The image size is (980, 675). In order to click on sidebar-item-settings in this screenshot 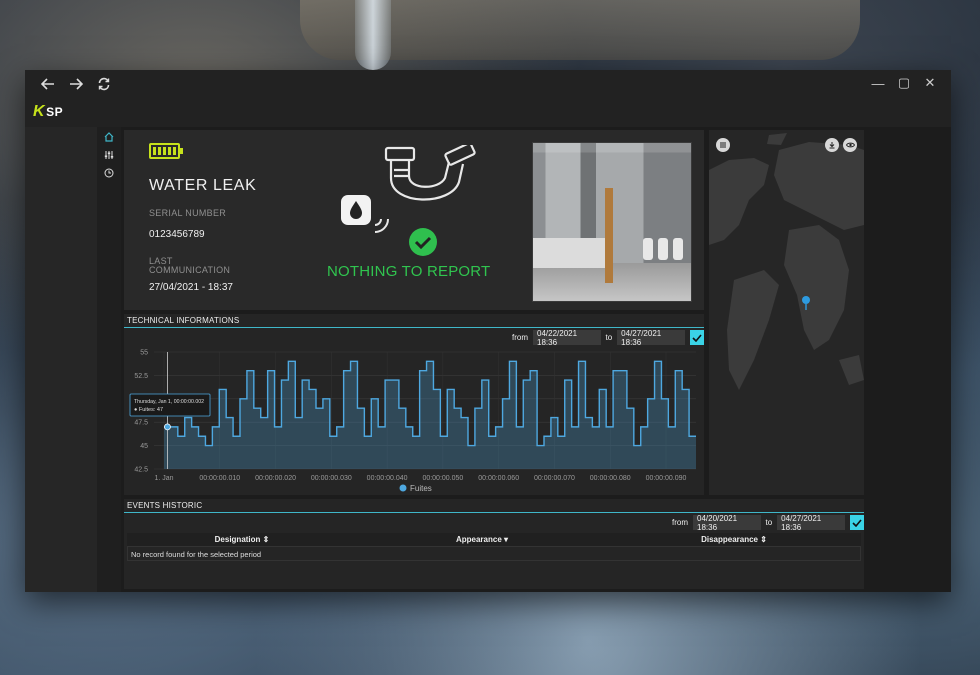, I will do `click(109, 155)`.